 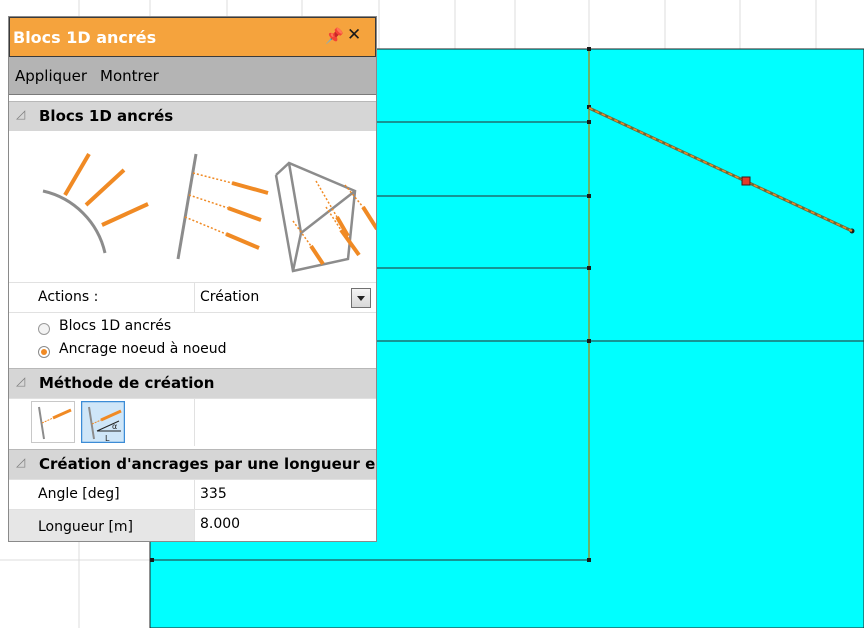 What do you see at coordinates (285, 297) in the screenshot?
I see `actions-dropdown: Création` at bounding box center [285, 297].